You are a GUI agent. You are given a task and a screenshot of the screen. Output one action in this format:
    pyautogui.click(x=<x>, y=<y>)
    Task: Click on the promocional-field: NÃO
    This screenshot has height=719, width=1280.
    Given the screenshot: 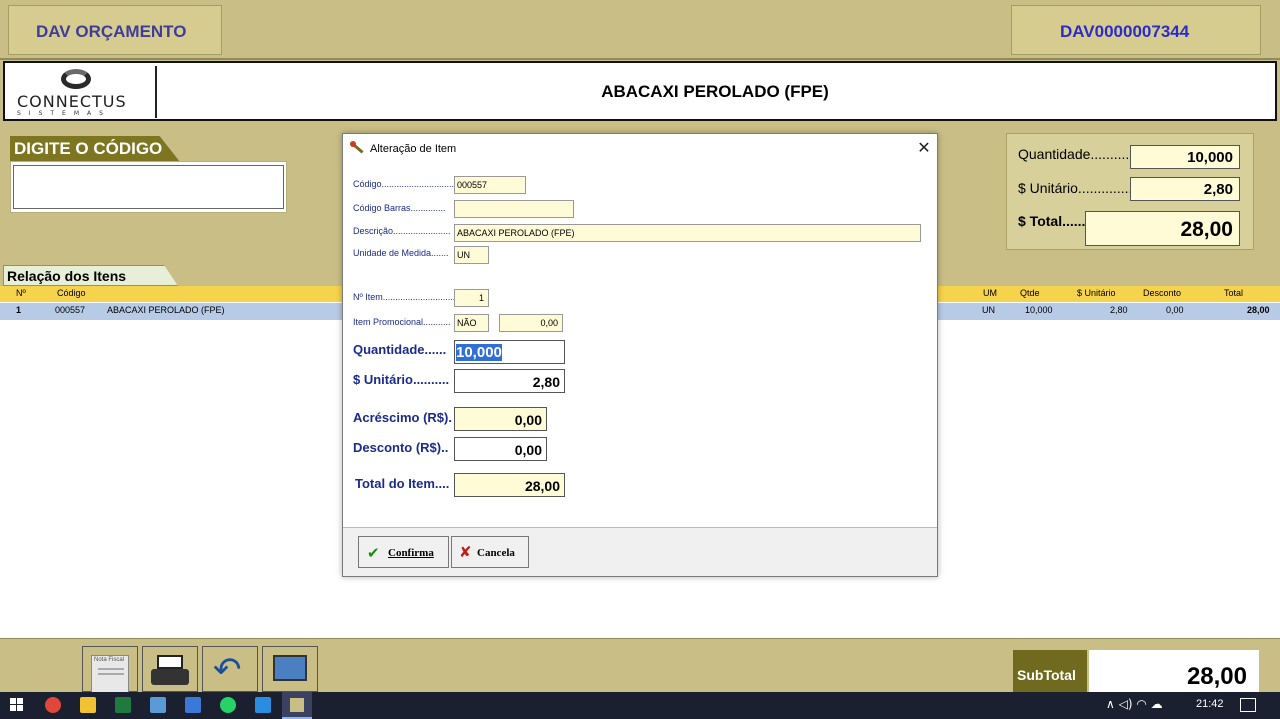 What is the action you would take?
    pyautogui.click(x=471, y=323)
    